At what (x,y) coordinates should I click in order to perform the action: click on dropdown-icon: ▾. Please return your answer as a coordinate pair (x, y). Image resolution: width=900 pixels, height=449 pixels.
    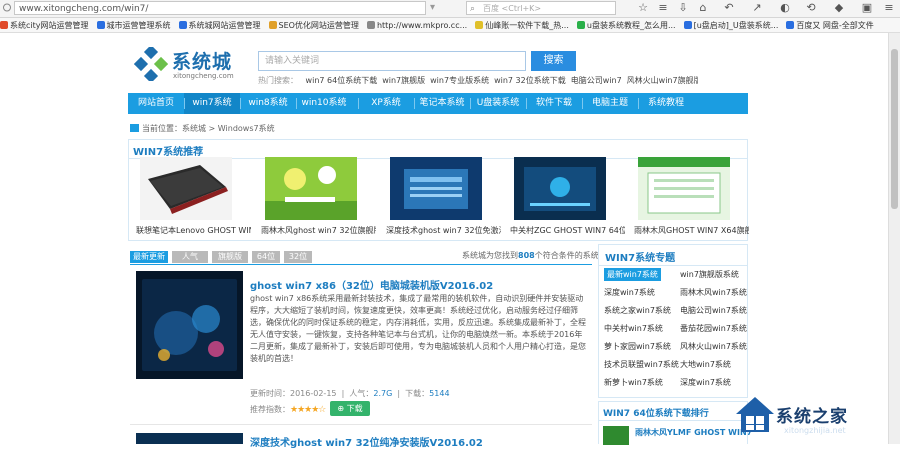
    Looking at the image, I should click on (432, 7).